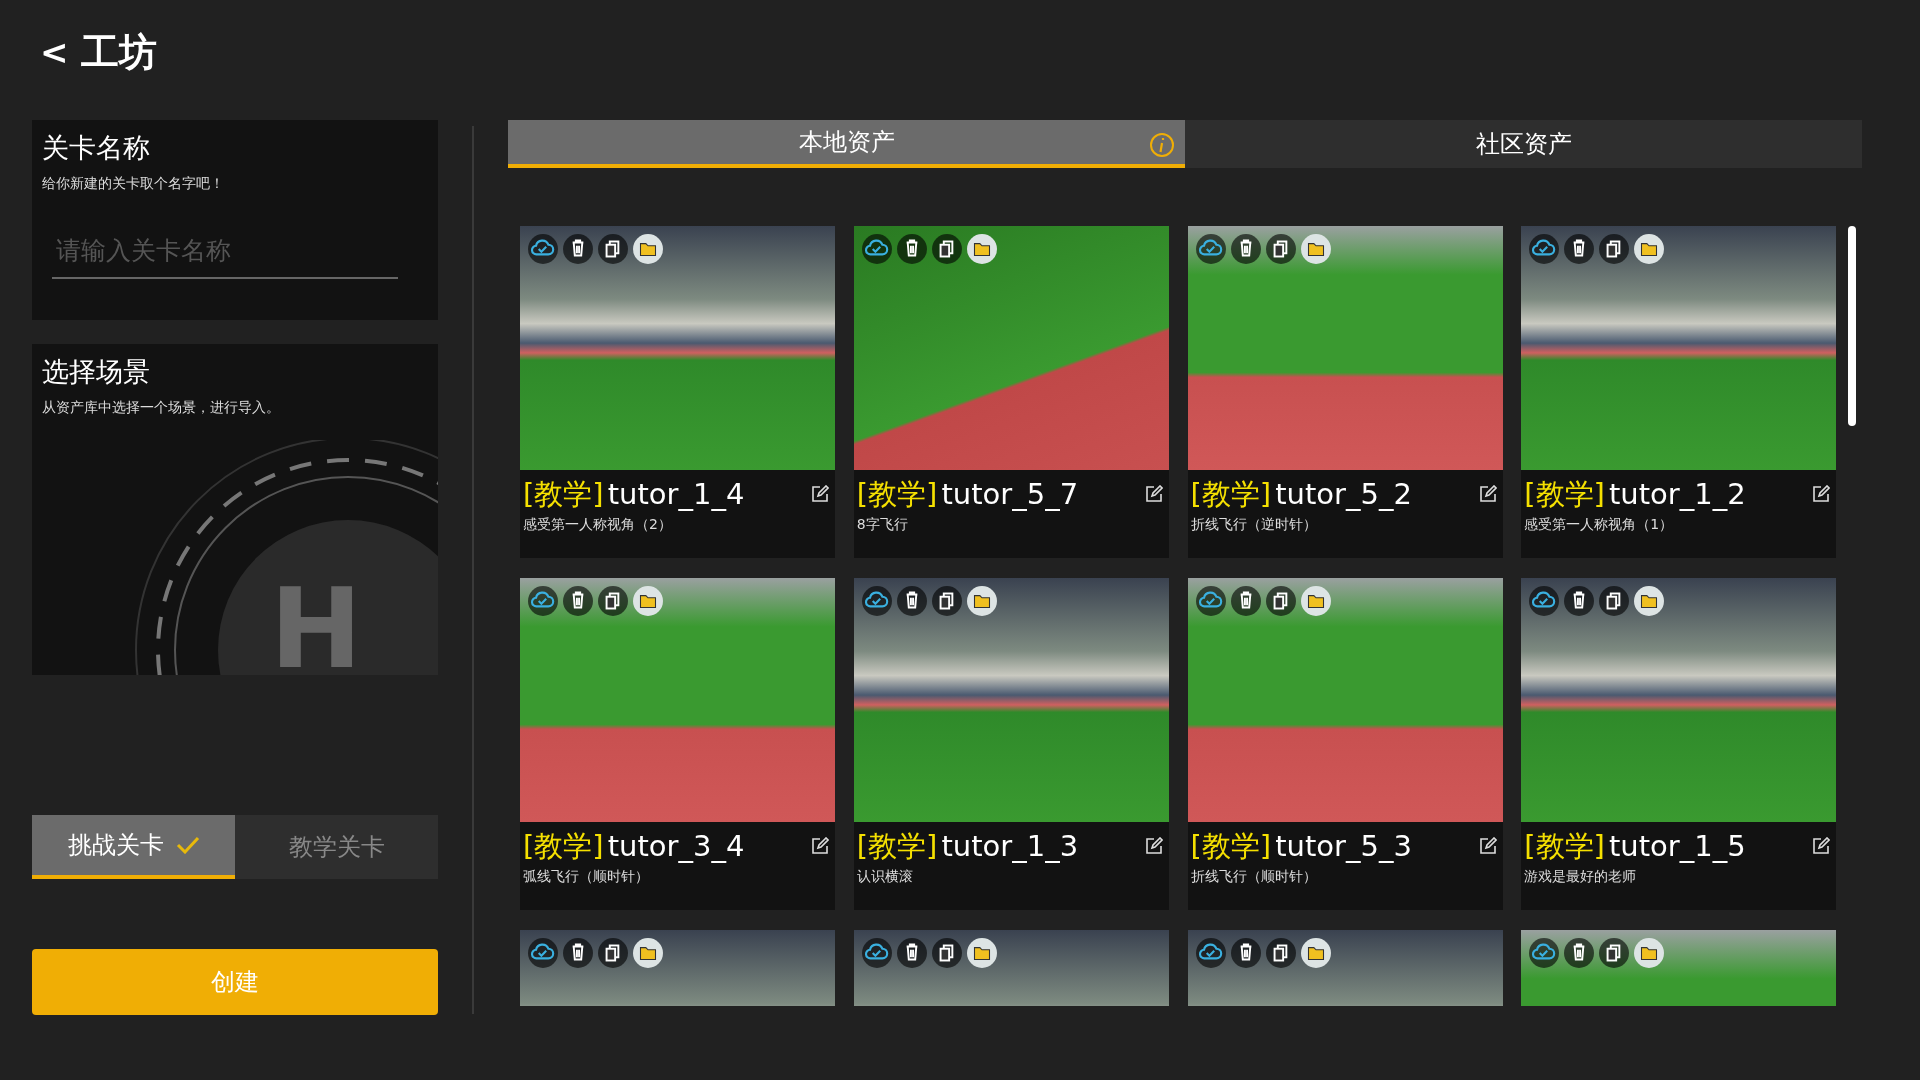  Describe the element at coordinates (161, 407) in the screenshot. I see `card-hint: 从资产库中选择一个场景，进行导入。` at that location.